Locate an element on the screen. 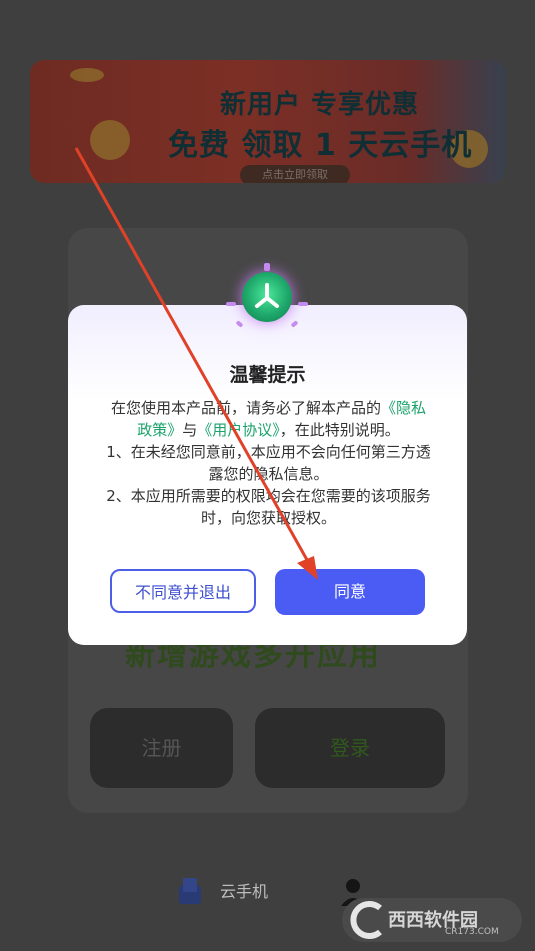 This screenshot has width=535, height=951. promo-banner: 新用户 专享优惠 免费 领取 1 天云手机 点击立即领取 is located at coordinates (267, 121).